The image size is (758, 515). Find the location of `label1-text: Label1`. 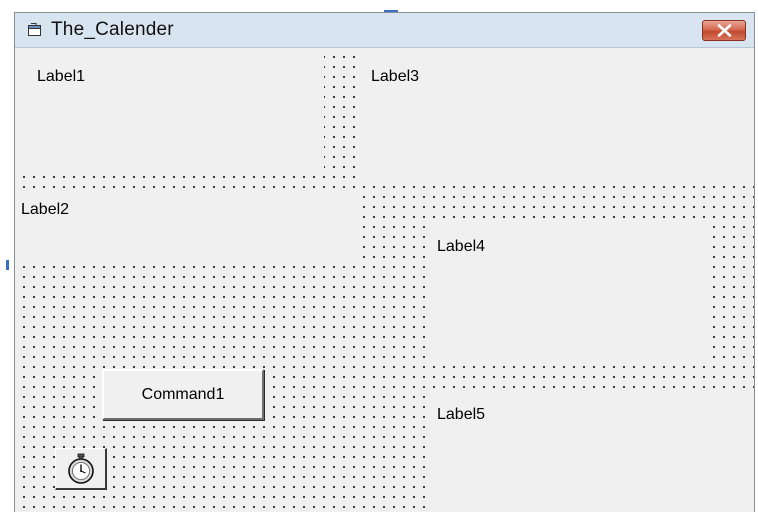

label1-text: Label1 is located at coordinates (61, 76).